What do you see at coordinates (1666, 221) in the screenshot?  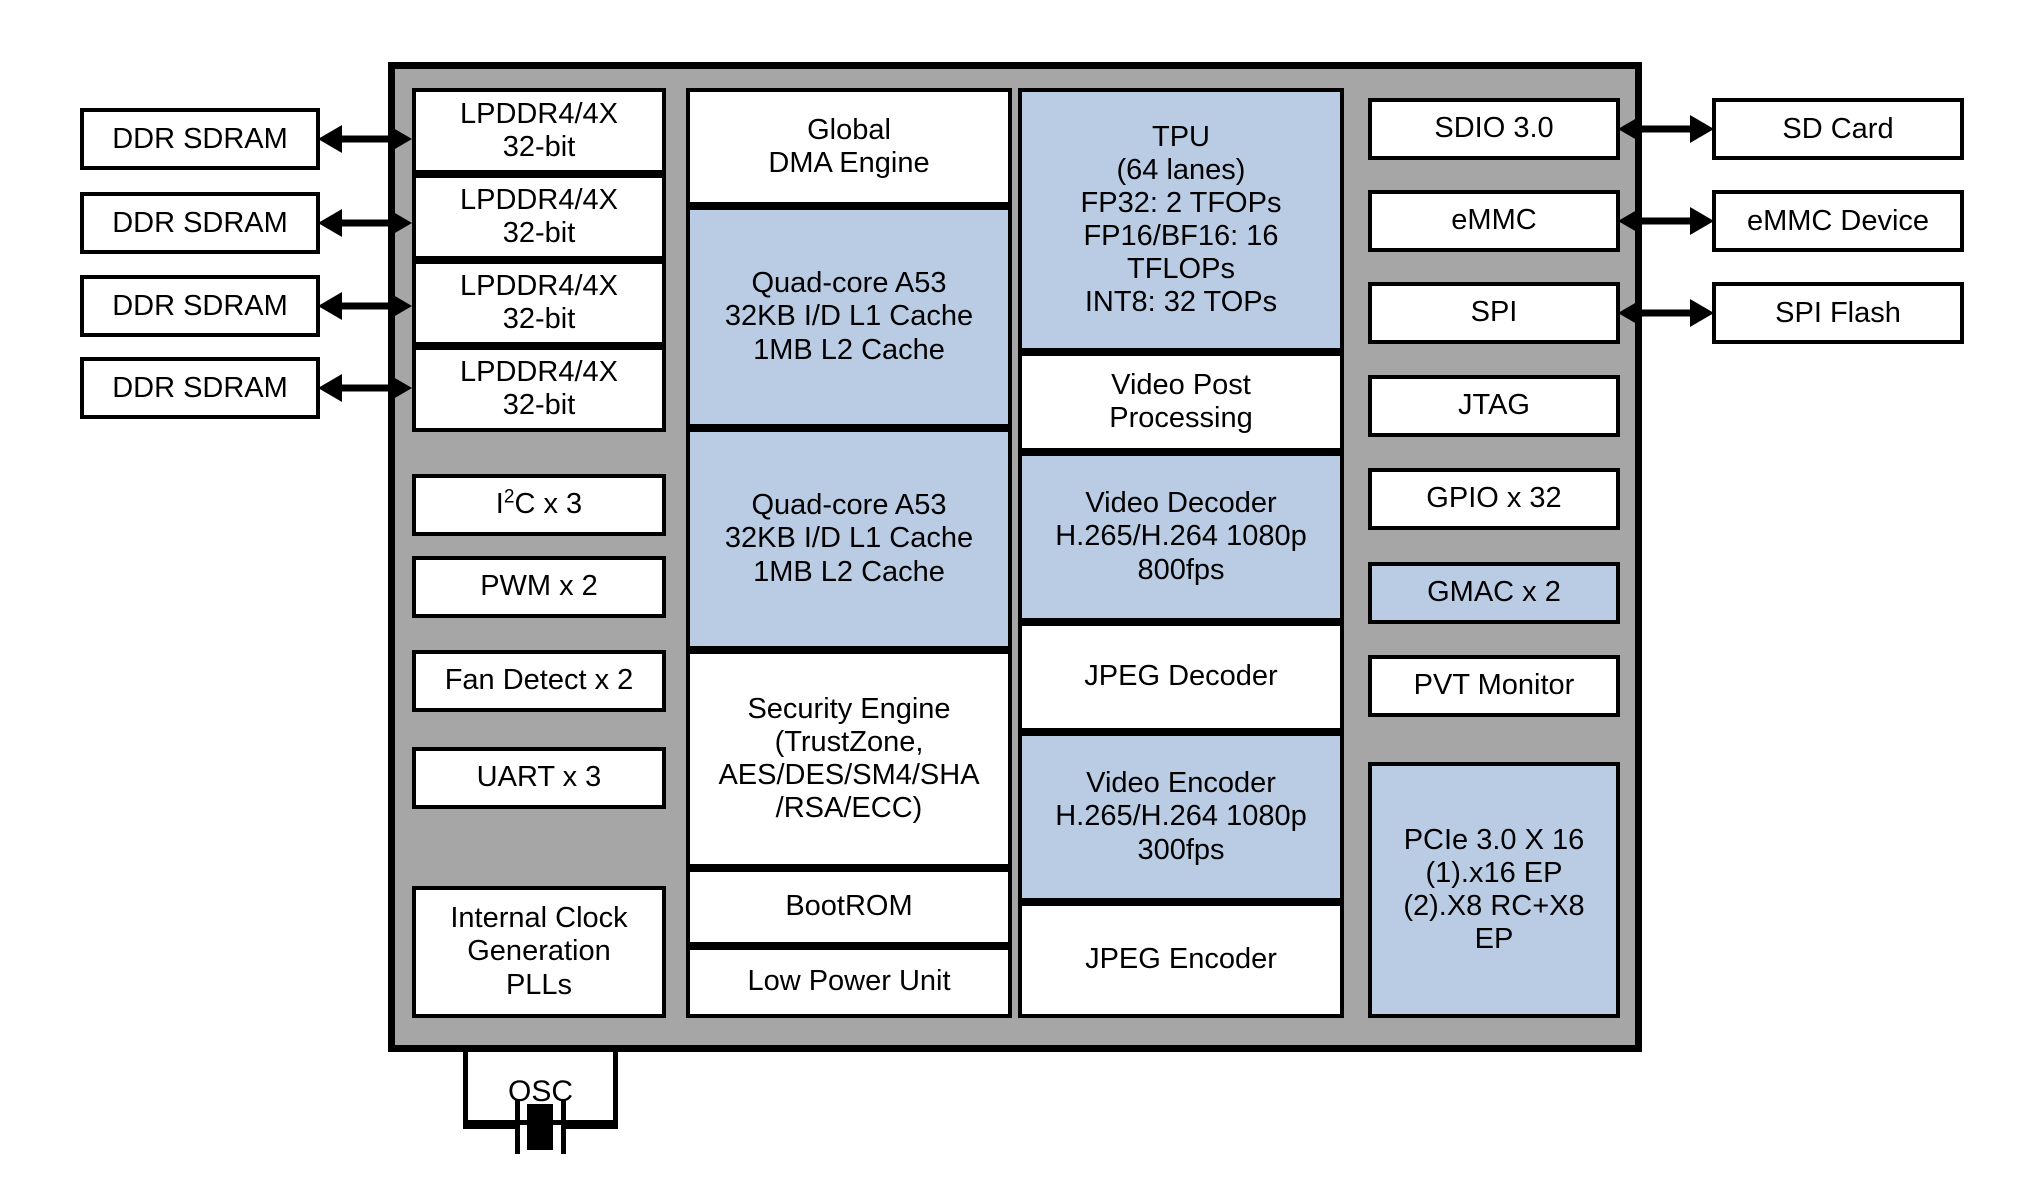 I see `arrow-emmc` at bounding box center [1666, 221].